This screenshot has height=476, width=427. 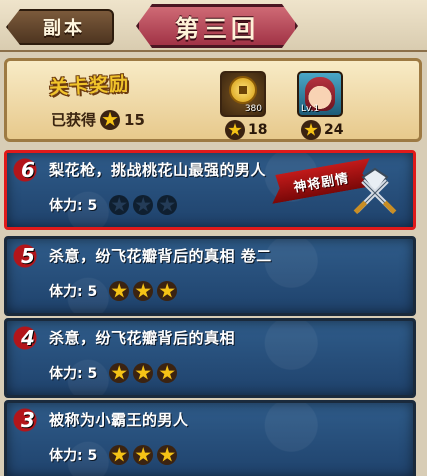 I want to click on obtained-label: 已获得, so click(x=74, y=120).